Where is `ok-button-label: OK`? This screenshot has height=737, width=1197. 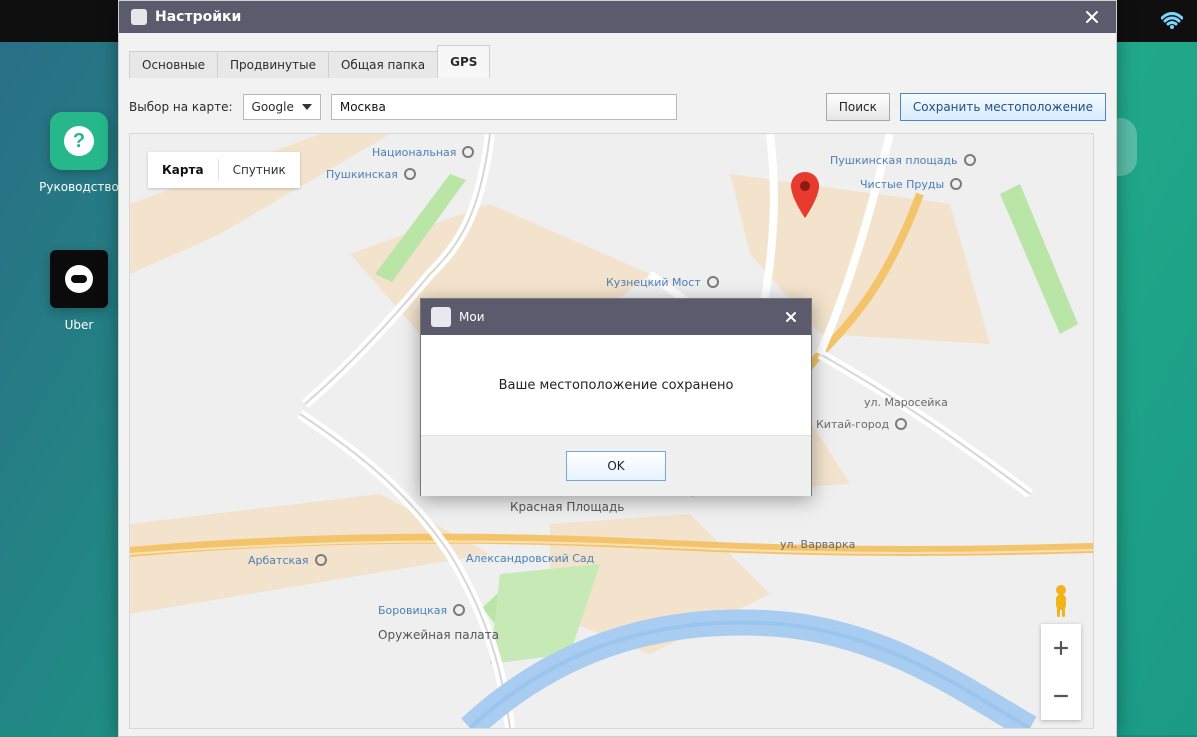
ok-button-label: OK is located at coordinates (616, 466).